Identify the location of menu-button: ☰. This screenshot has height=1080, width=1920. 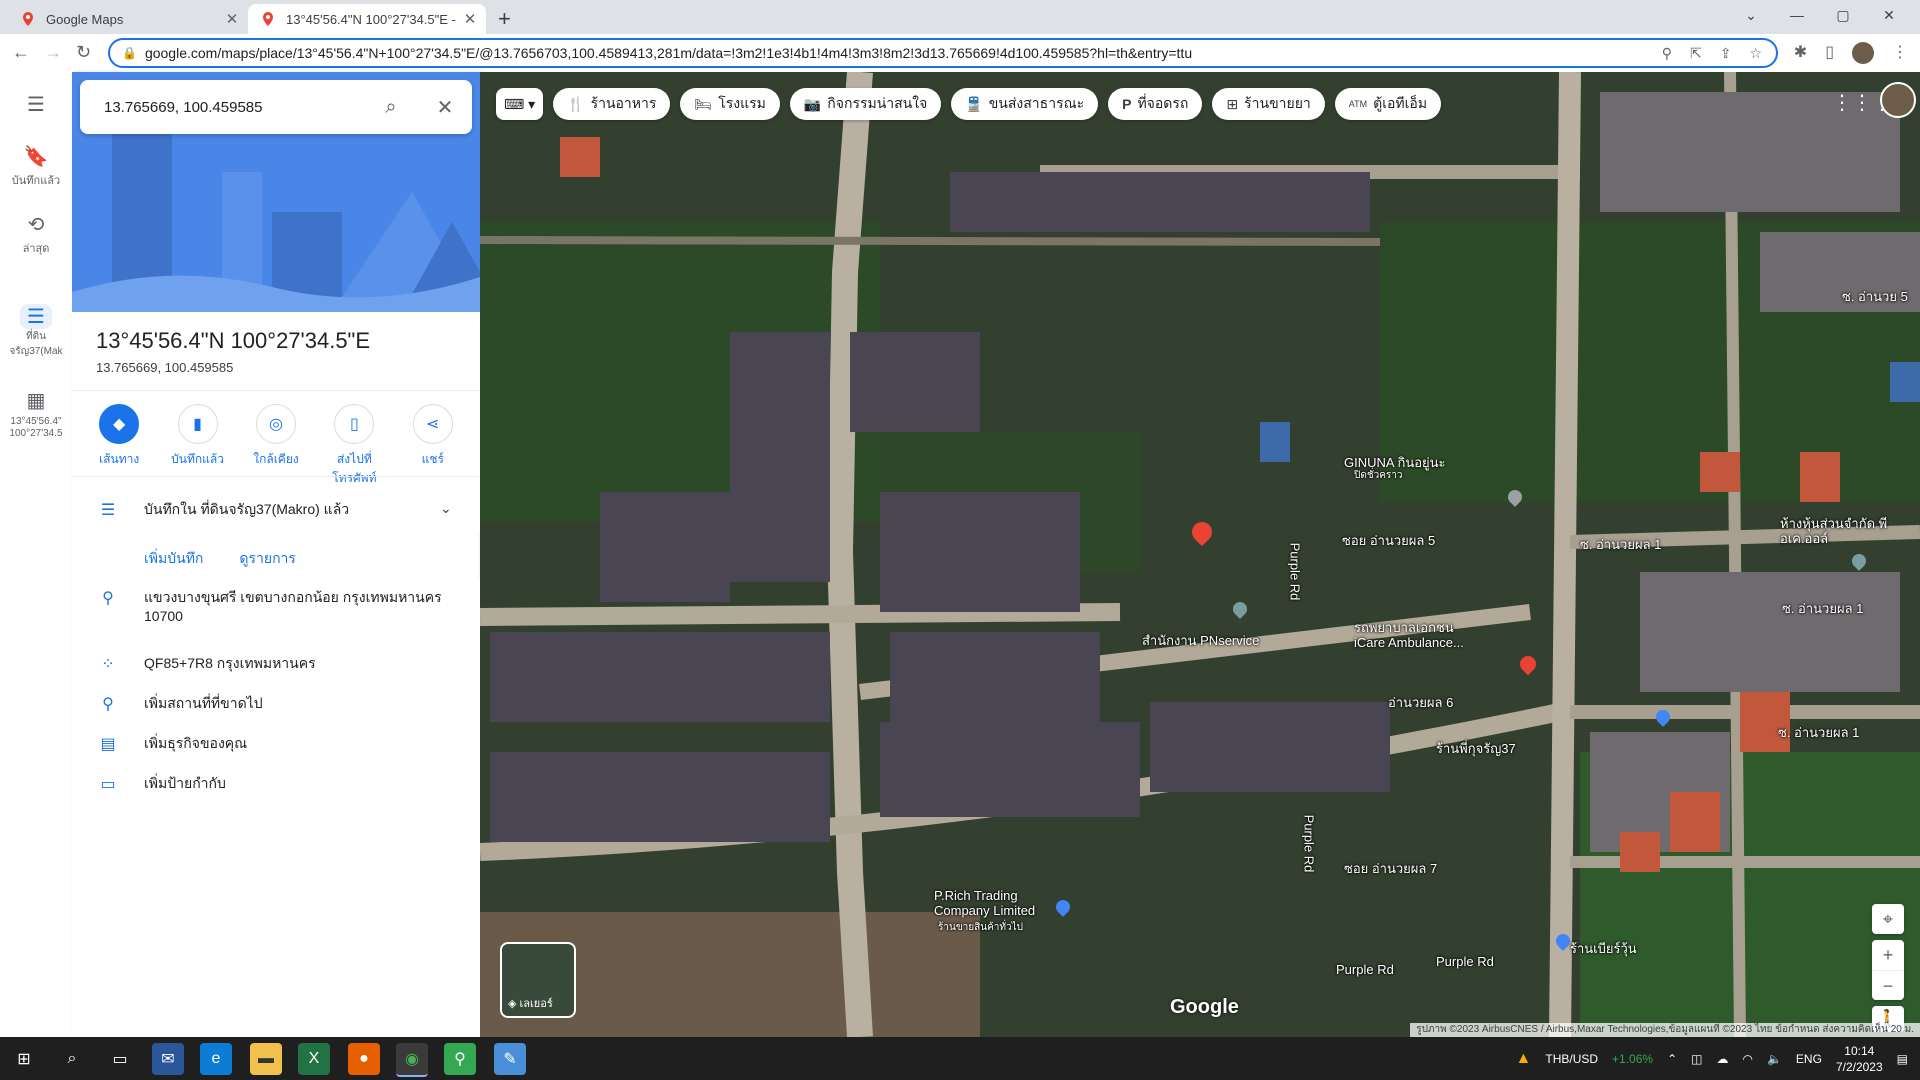
(36, 105).